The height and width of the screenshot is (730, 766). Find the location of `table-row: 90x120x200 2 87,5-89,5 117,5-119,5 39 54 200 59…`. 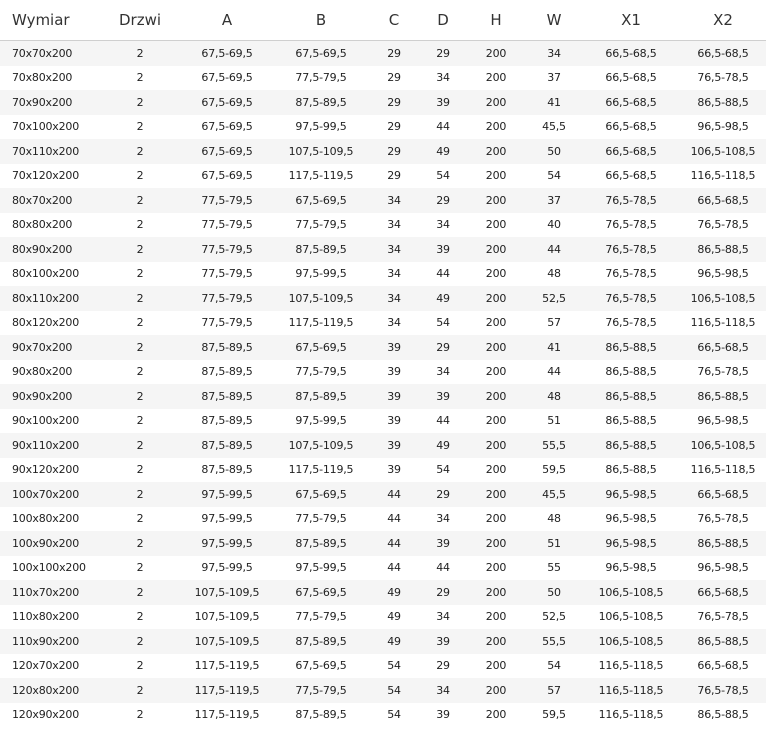

table-row: 90x120x200 2 87,5-89,5 117,5-119,5 39 54 200 59… is located at coordinates (383, 469).